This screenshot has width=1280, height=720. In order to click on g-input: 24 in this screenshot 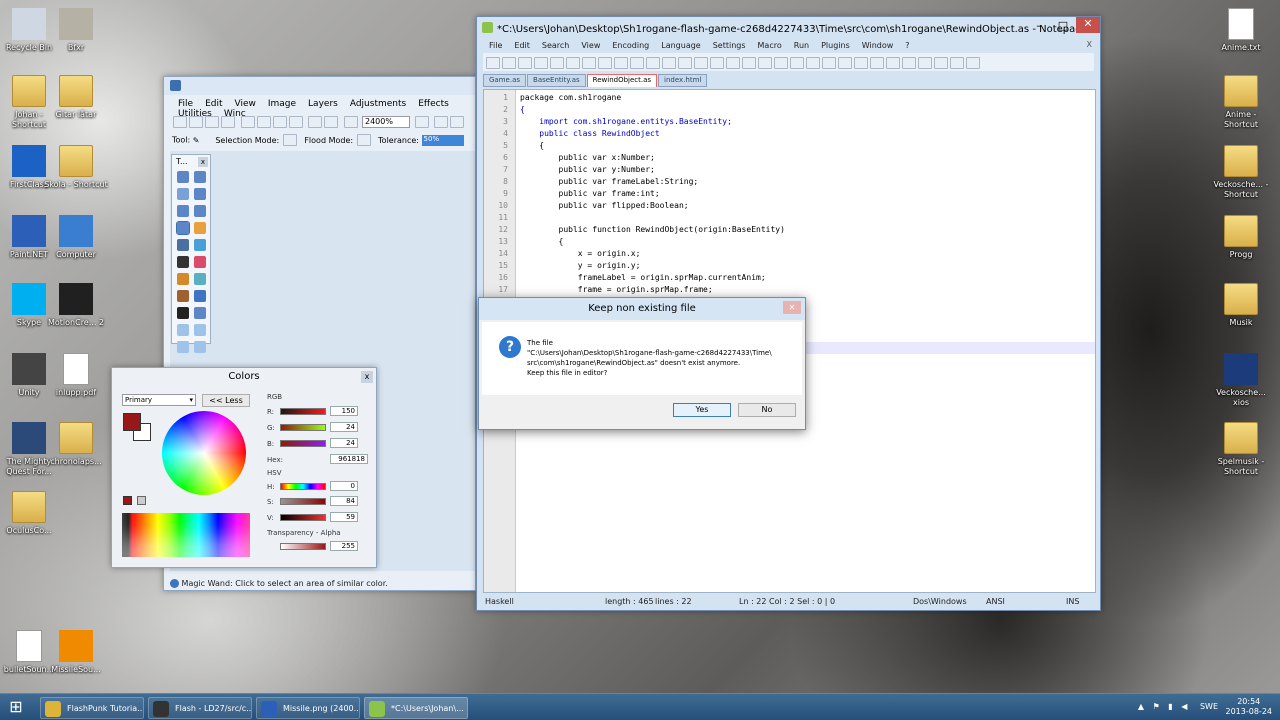, I will do `click(344, 427)`.